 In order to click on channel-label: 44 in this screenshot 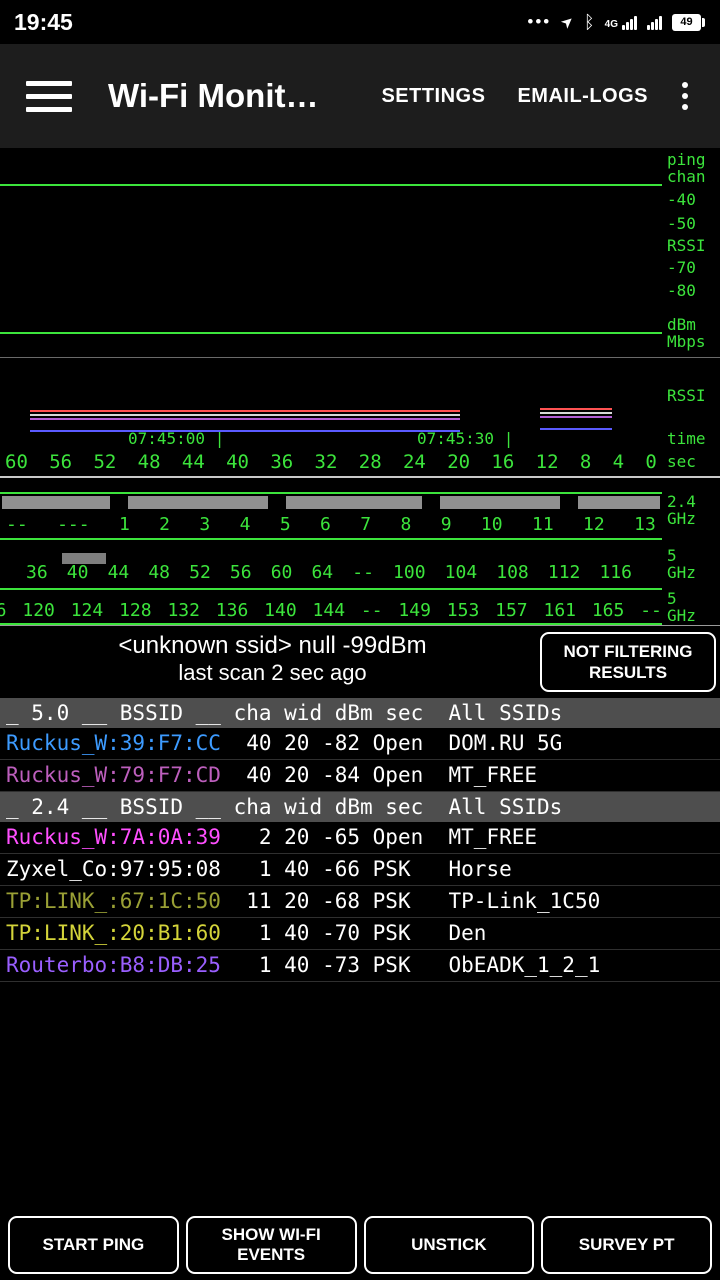, I will do `click(118, 572)`.